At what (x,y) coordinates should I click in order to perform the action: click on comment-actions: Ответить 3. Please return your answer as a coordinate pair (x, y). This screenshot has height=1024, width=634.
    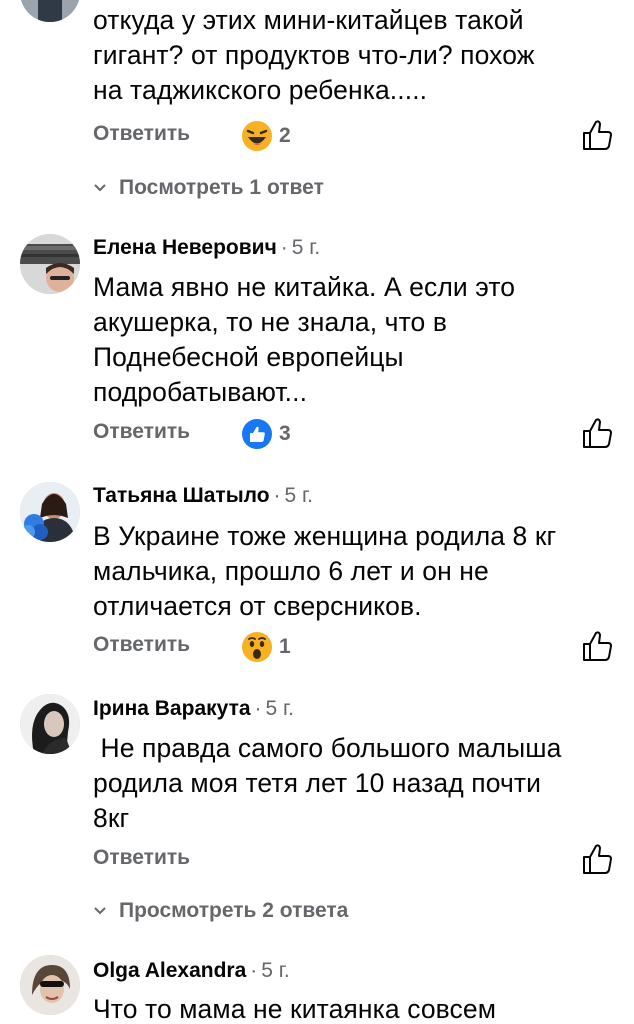
    Looking at the image, I should click on (353, 434).